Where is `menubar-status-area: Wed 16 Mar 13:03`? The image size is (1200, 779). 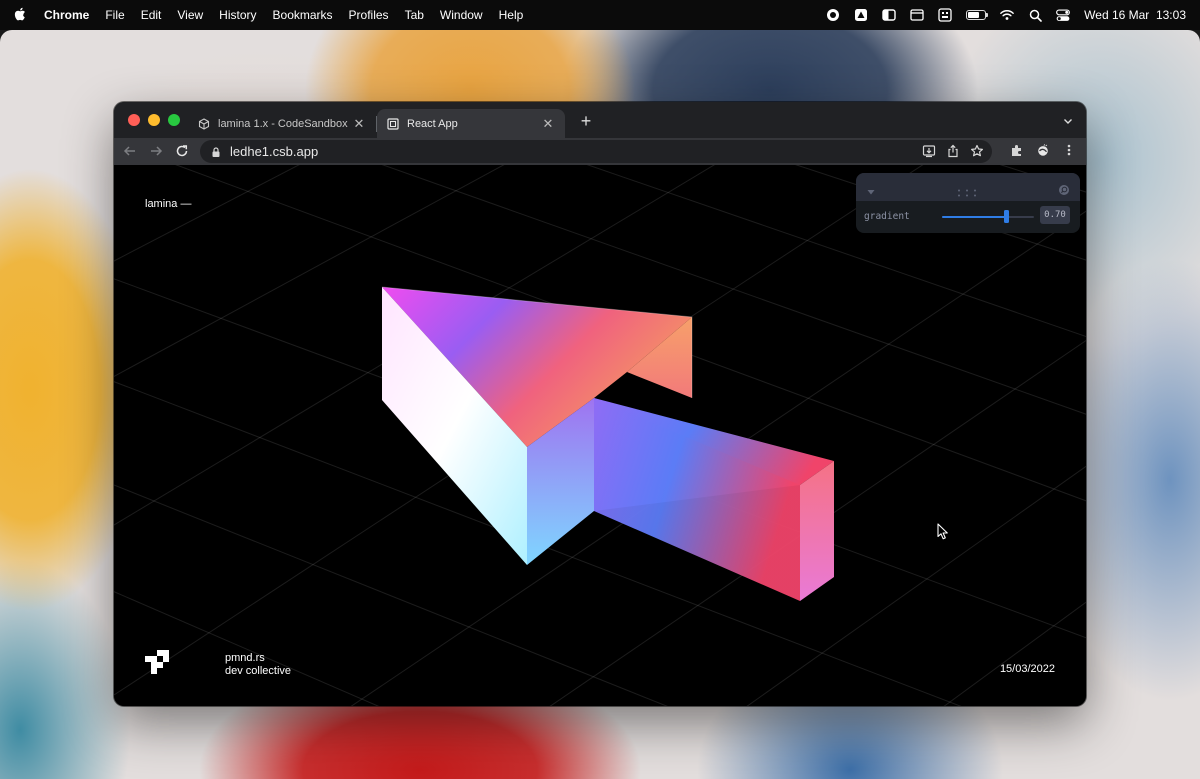
menubar-status-area: Wed 16 Mar 13:03 is located at coordinates (1006, 15).